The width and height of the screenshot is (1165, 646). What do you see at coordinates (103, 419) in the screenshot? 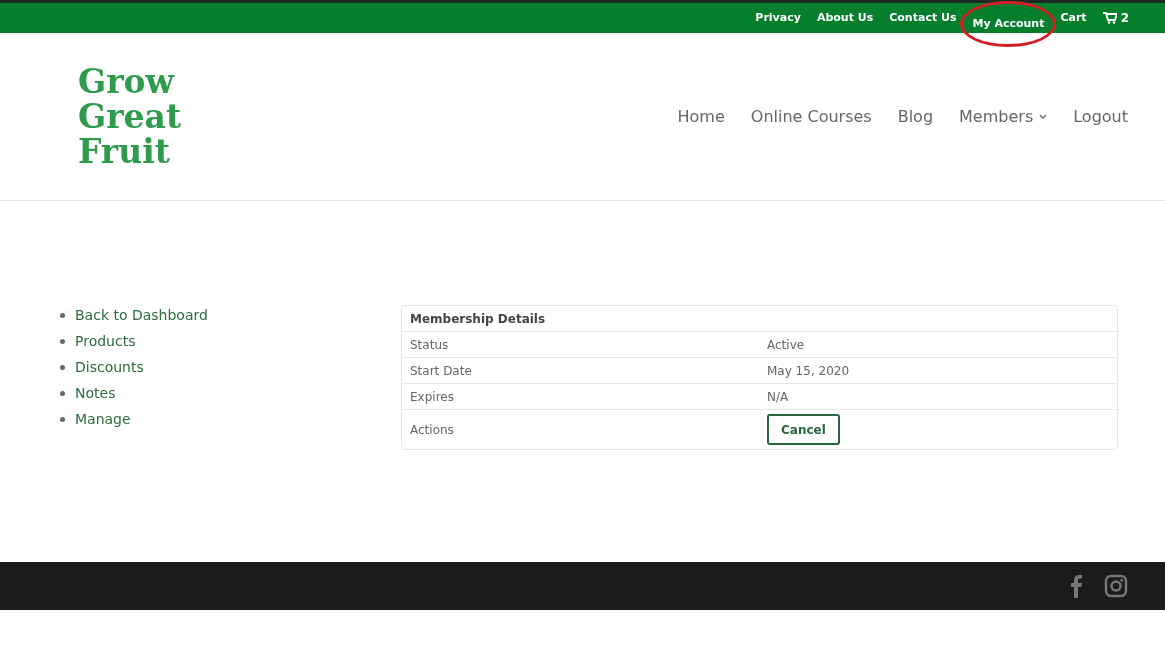
I see `sidebar-link: Manage` at bounding box center [103, 419].